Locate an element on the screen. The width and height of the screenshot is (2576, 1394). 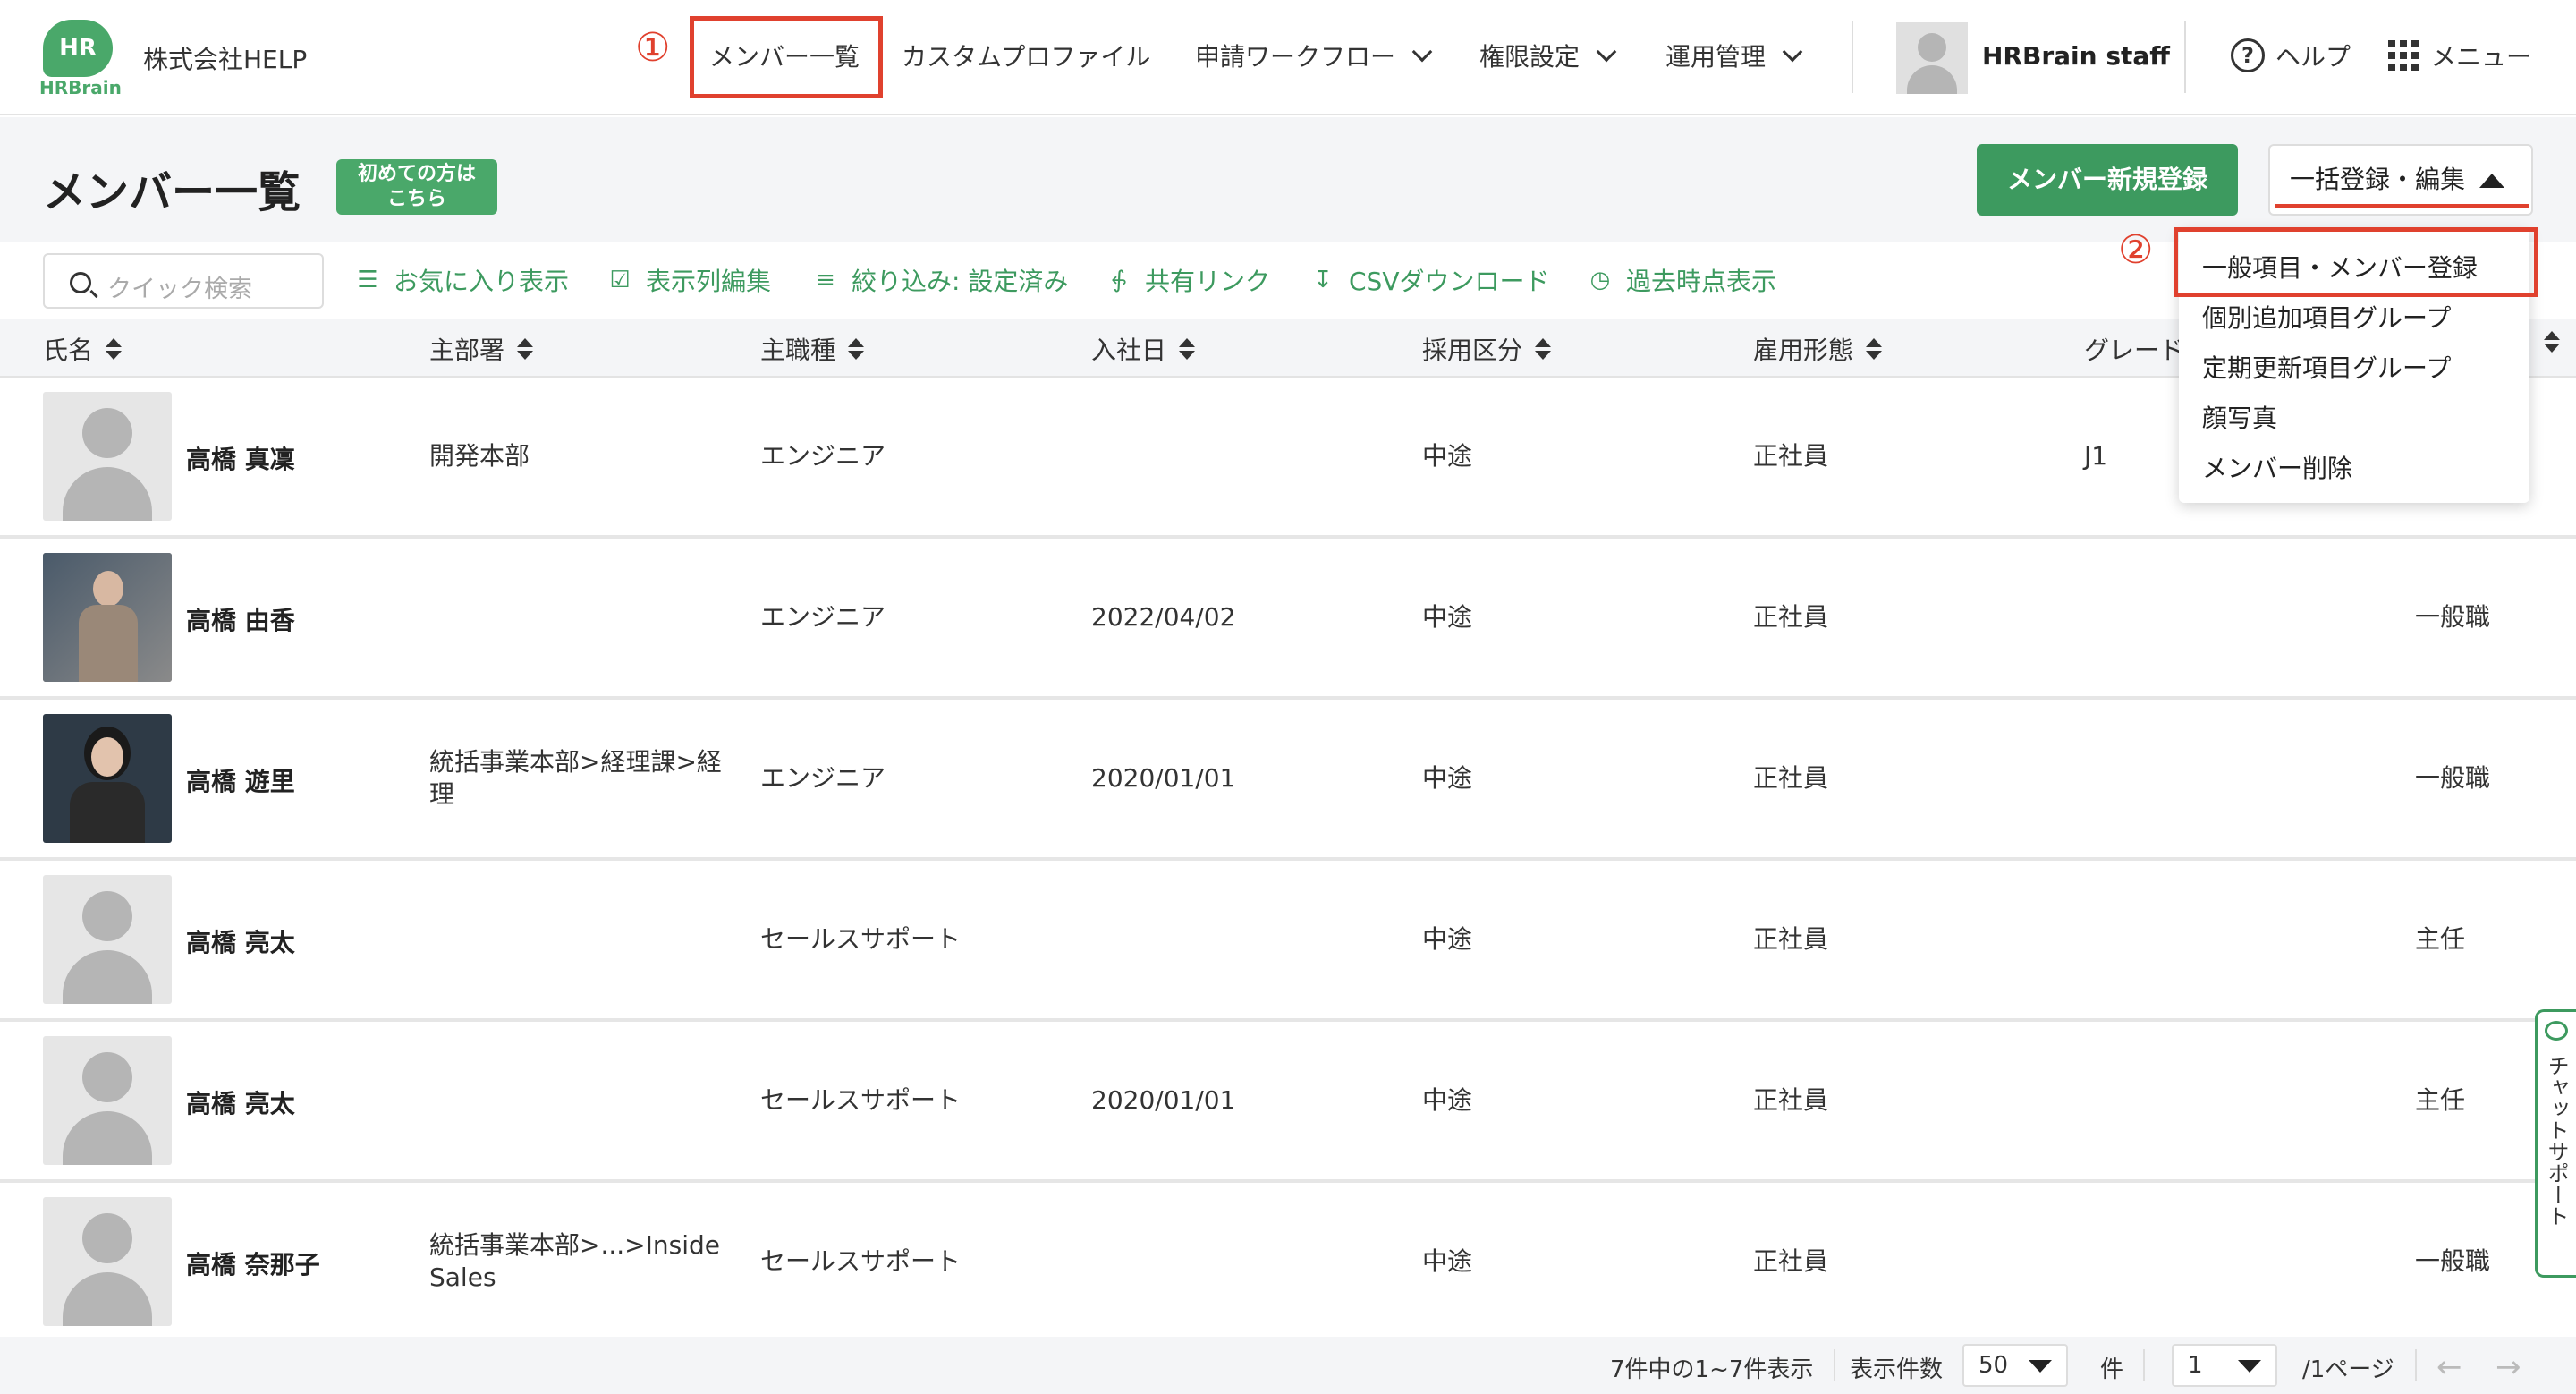
search-icon is located at coordinates (80, 282).